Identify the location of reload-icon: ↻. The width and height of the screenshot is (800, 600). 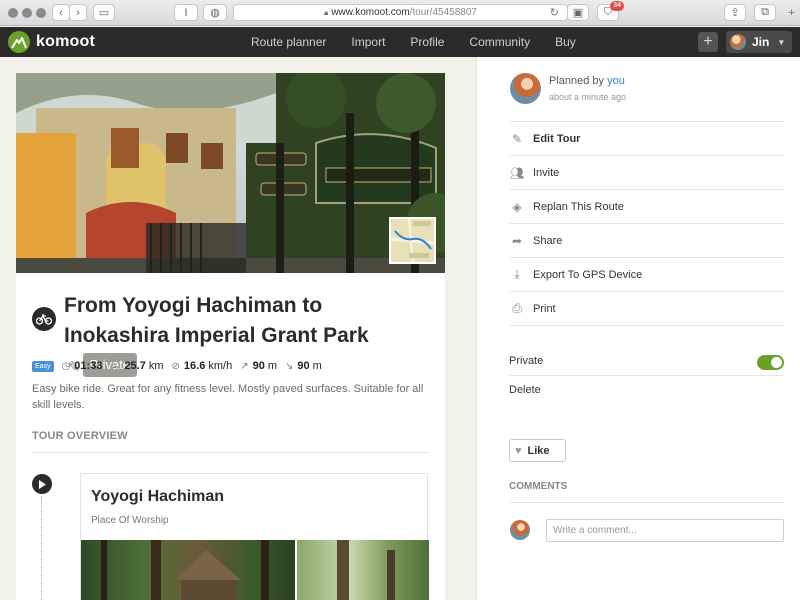
(554, 12).